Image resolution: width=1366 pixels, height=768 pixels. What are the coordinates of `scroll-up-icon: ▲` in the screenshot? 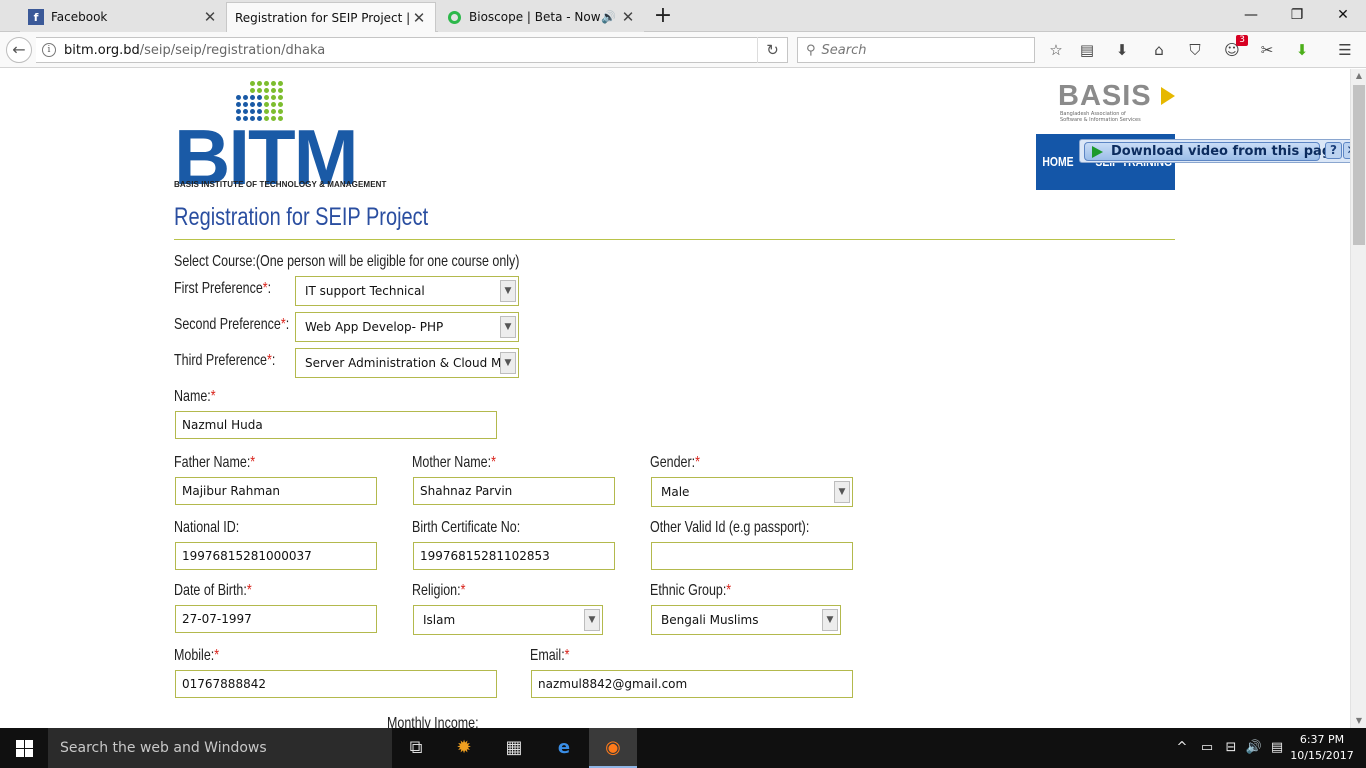 It's located at (1358, 76).